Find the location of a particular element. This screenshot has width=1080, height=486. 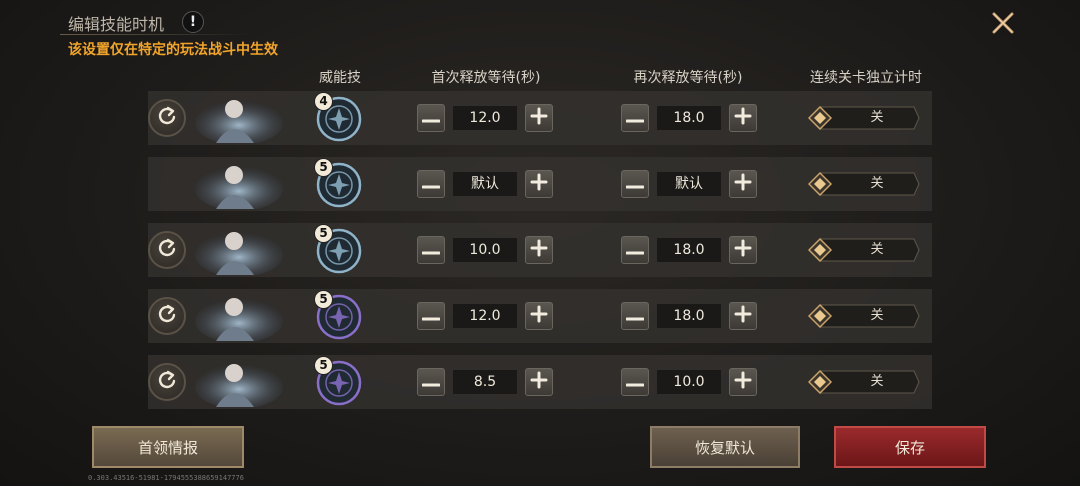

subtitle-notice: 该设置仅在特定的玩法战斗中生效 is located at coordinates (173, 50).